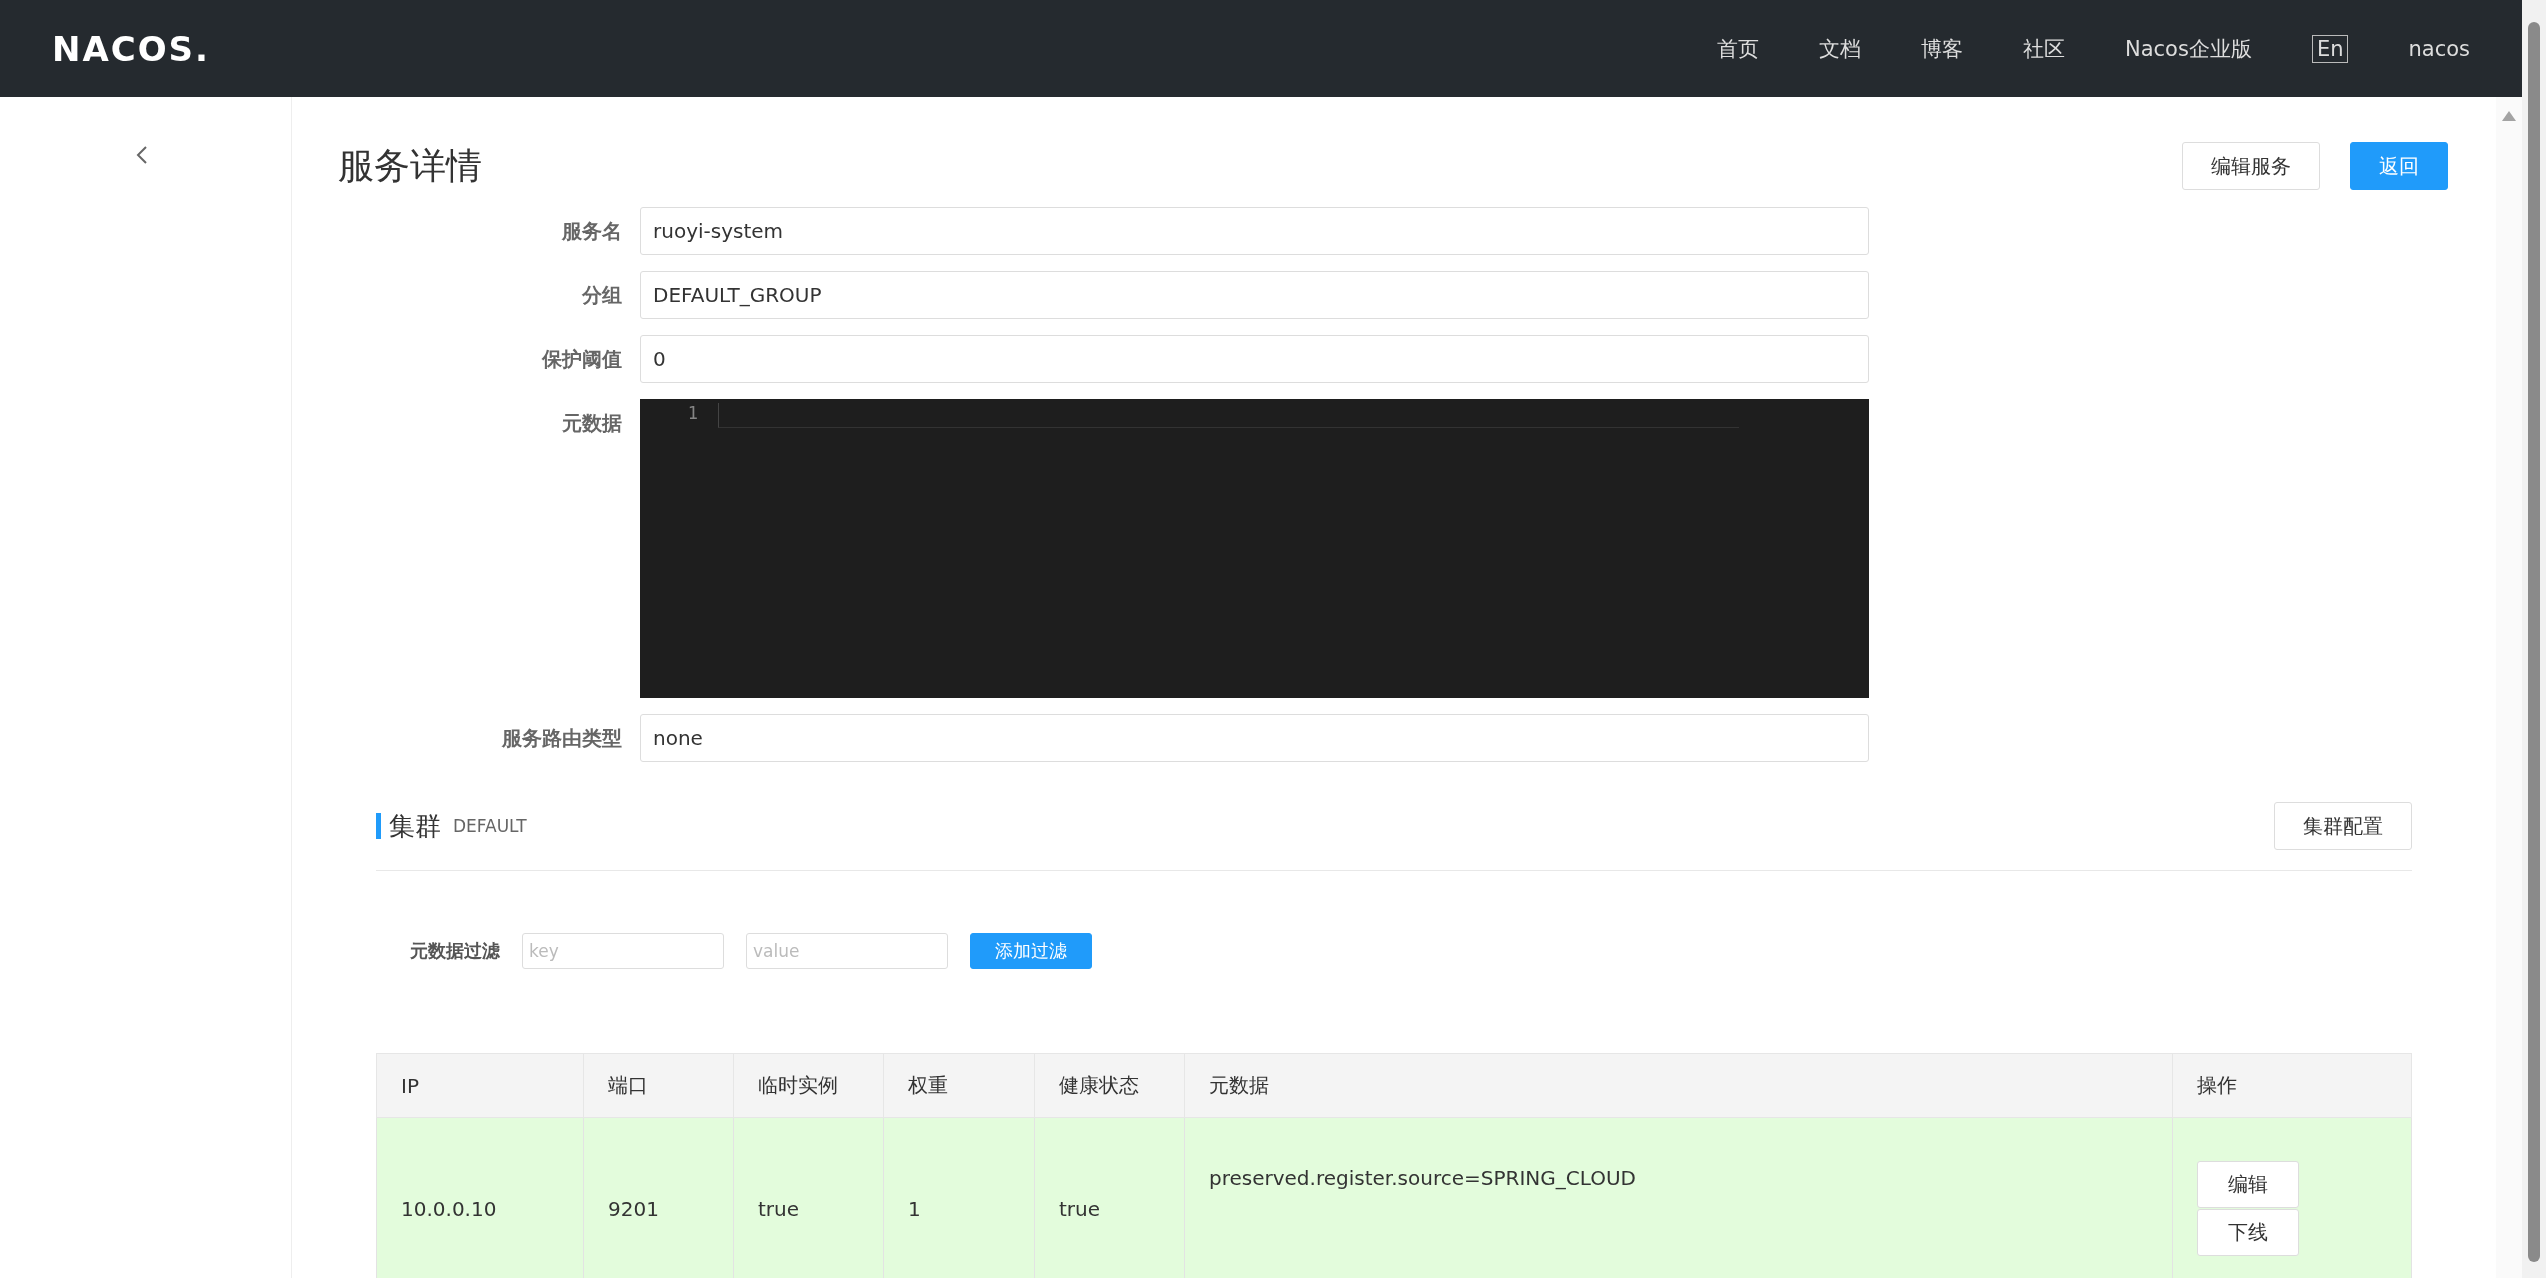 This screenshot has width=2546, height=1278. I want to click on column-header: 临时实例, so click(808, 1085).